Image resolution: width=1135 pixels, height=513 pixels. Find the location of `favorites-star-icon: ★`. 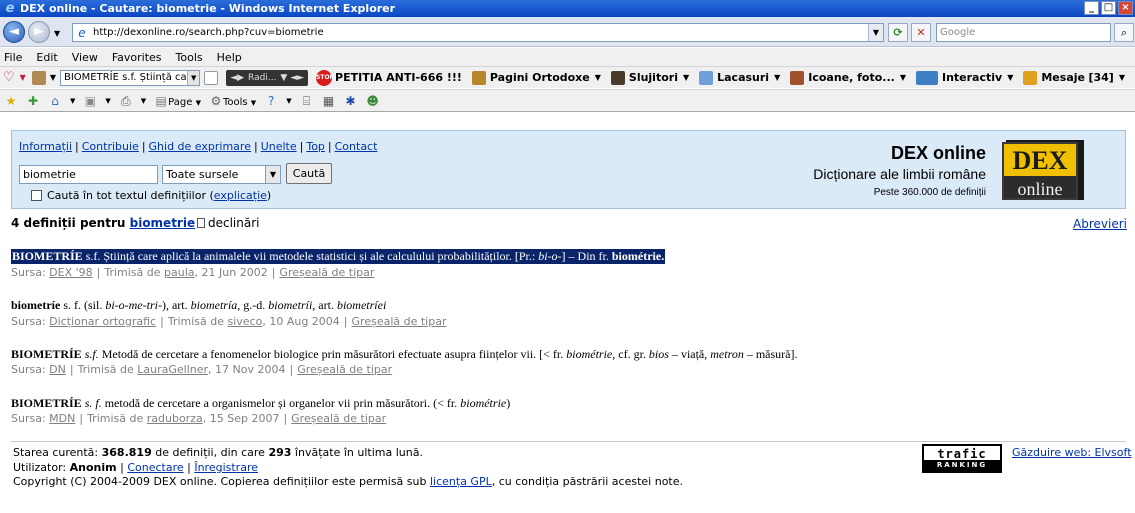

favorites-star-icon: ★ is located at coordinates (11, 101).